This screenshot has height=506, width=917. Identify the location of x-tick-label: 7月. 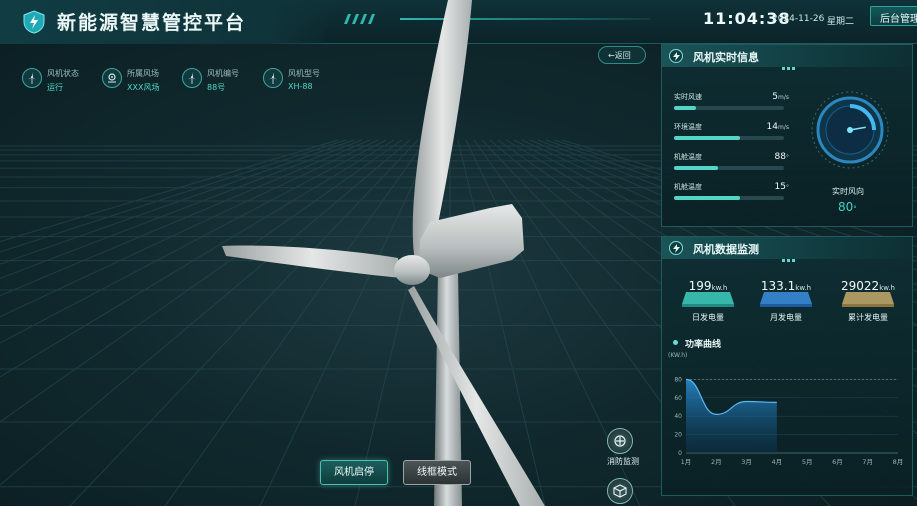
(867, 462).